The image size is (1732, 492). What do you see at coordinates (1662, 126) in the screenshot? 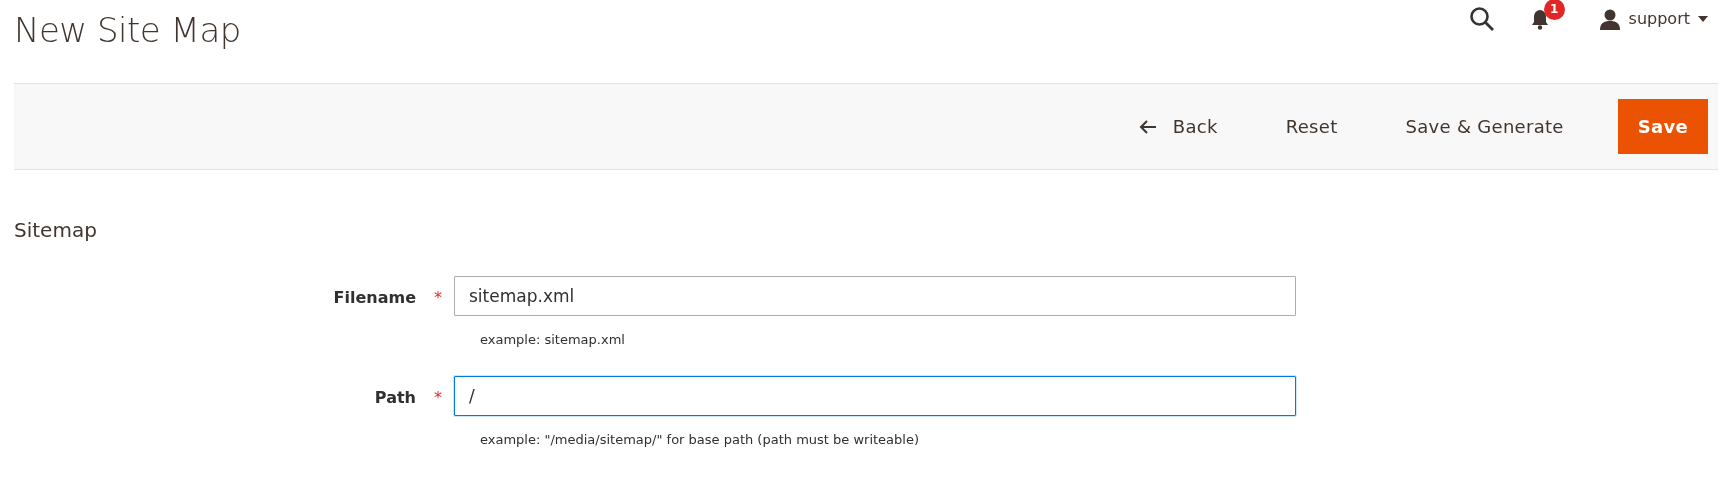
I see `save-button: Save` at bounding box center [1662, 126].